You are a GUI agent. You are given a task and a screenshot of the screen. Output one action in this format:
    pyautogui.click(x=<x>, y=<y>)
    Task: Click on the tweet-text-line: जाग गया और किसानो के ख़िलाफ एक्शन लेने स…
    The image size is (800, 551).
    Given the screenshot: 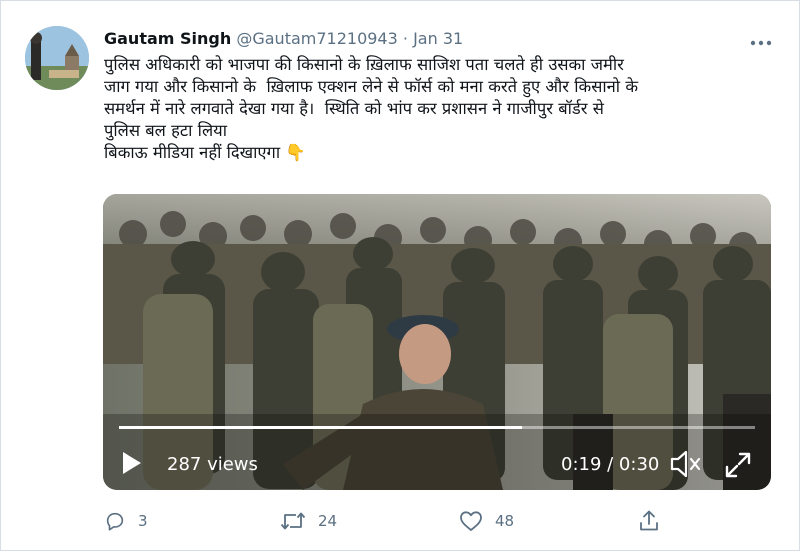 What is the action you would take?
    pyautogui.click(x=371, y=86)
    